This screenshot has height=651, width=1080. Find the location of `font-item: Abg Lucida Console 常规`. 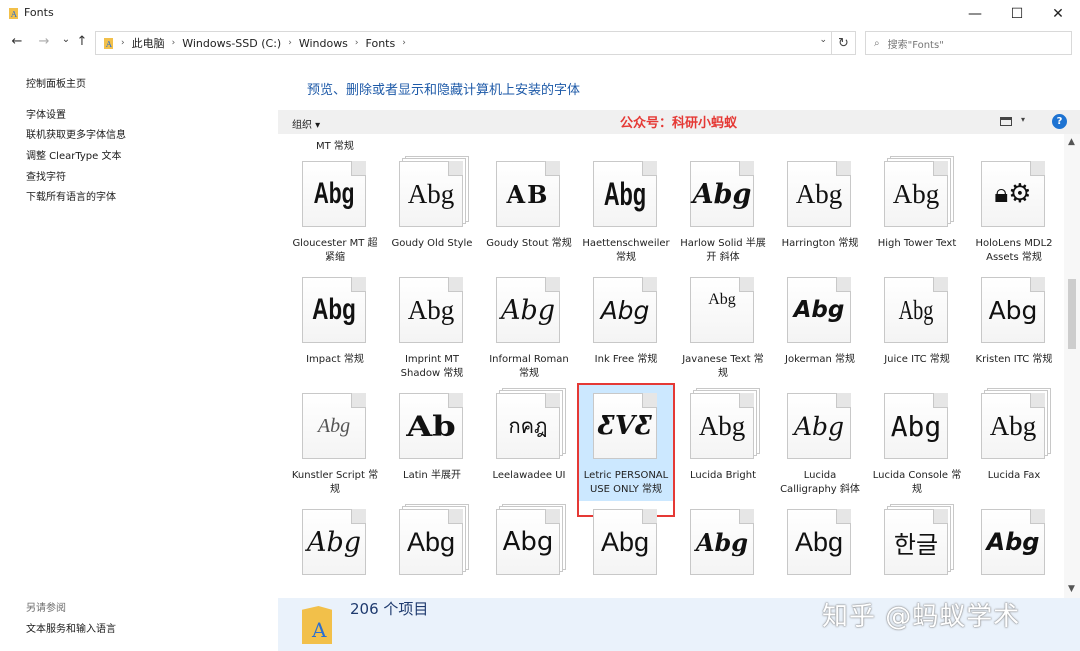

font-item: Abg Lucida Console 常规 is located at coordinates (917, 443).